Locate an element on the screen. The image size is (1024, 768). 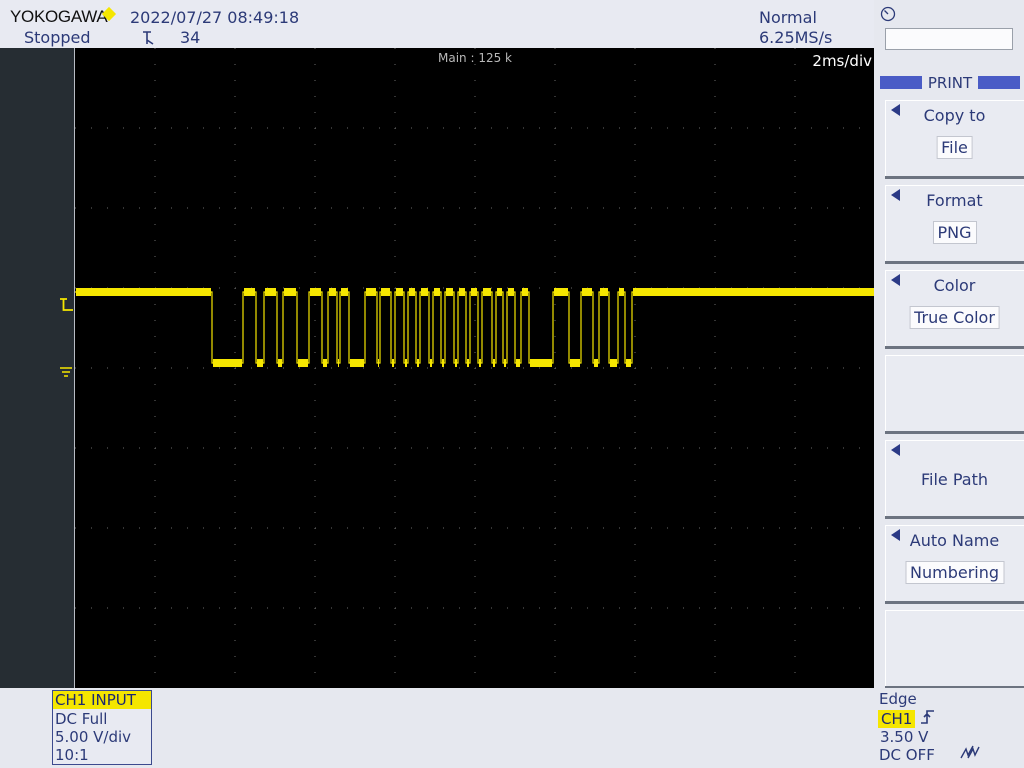
menu-title: PRINT is located at coordinates (950, 83).